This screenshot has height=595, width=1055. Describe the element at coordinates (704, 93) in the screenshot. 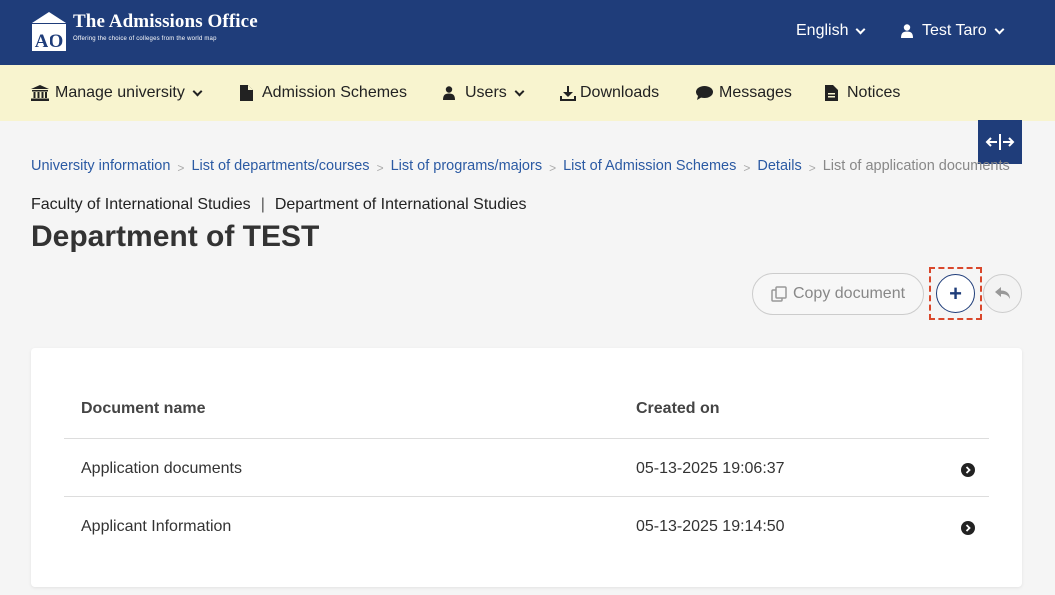

I see `message-icon` at that location.